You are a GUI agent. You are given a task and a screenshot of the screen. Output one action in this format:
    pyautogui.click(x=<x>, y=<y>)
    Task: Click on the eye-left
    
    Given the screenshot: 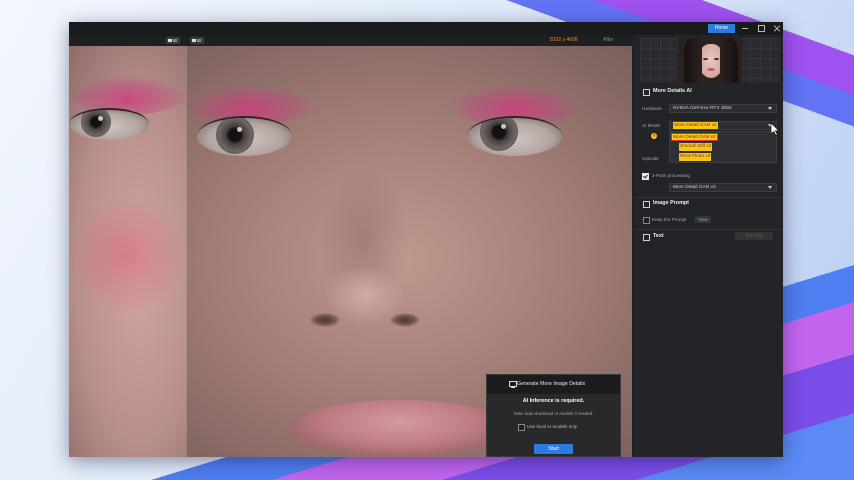 What is the action you would take?
    pyautogui.click(x=514, y=136)
    